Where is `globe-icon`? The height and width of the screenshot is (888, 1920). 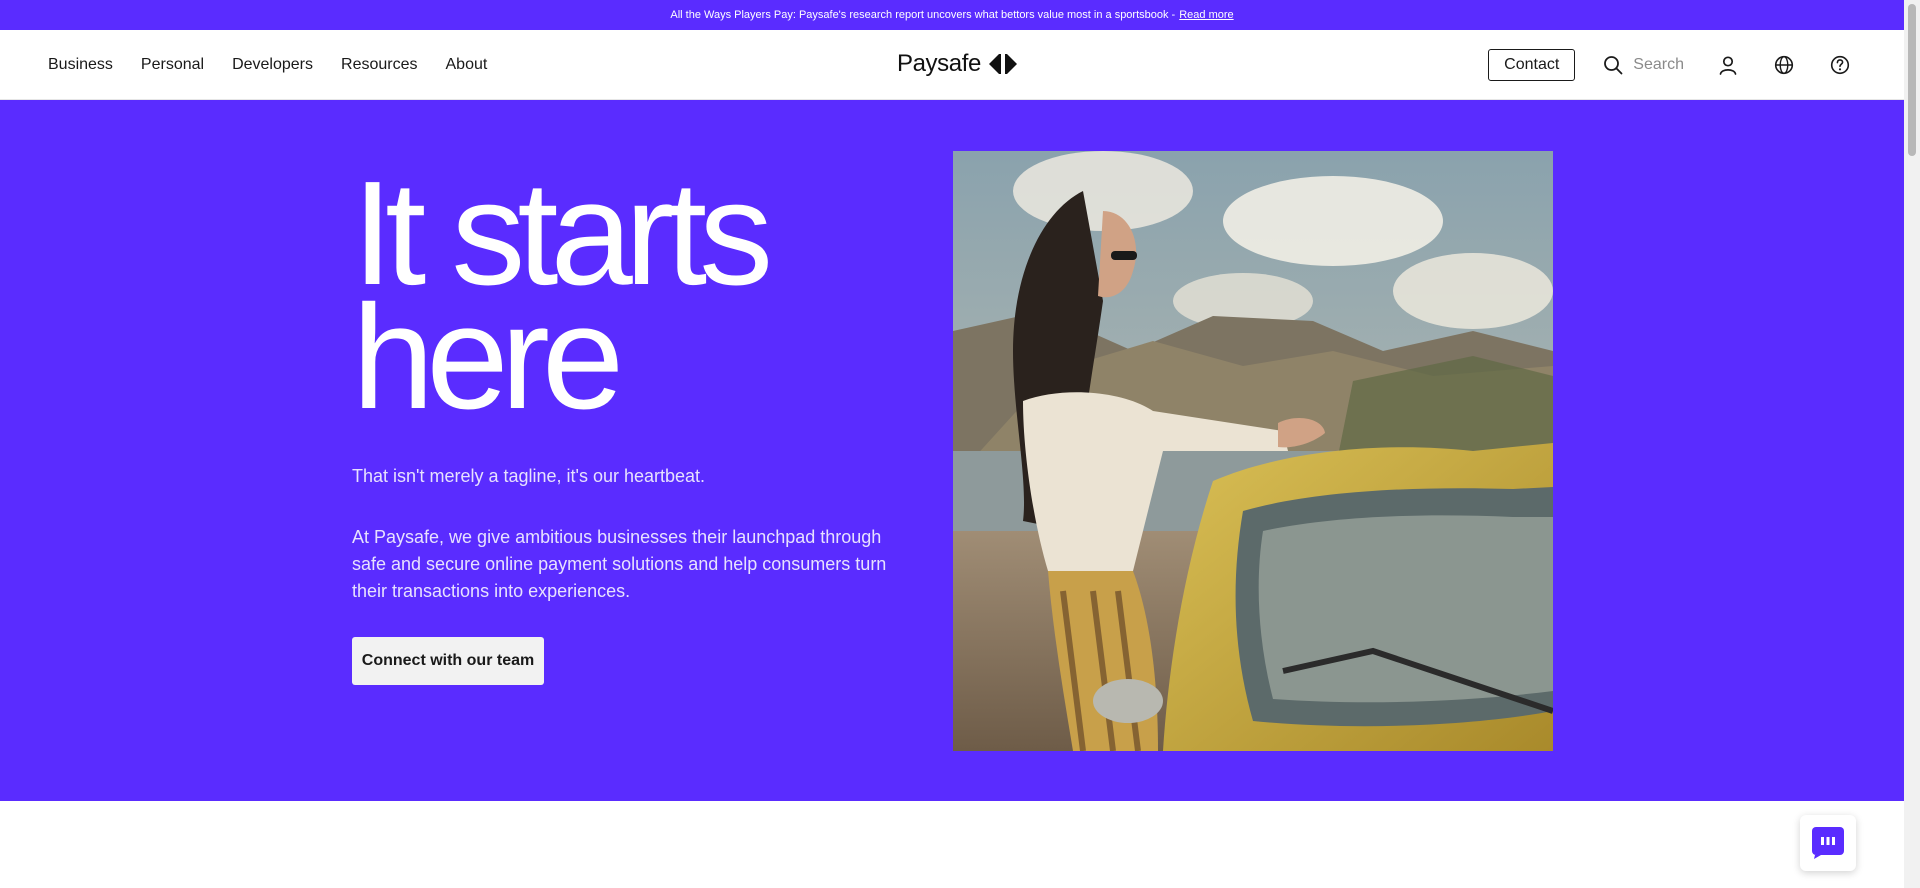 globe-icon is located at coordinates (1784, 65).